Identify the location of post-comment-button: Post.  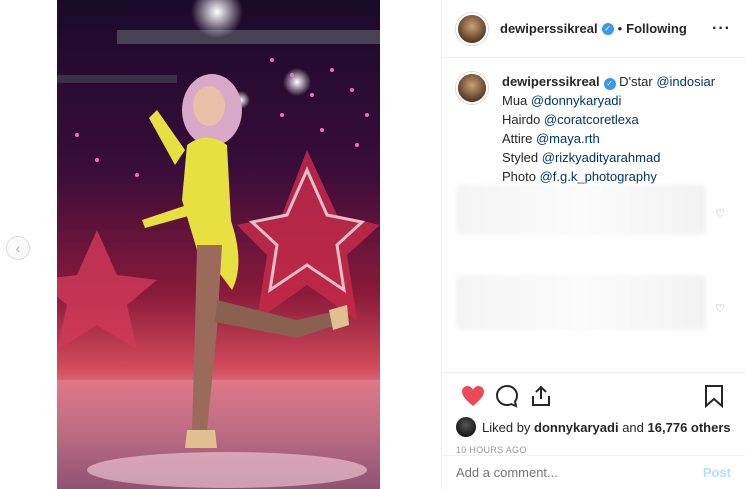
(717, 472).